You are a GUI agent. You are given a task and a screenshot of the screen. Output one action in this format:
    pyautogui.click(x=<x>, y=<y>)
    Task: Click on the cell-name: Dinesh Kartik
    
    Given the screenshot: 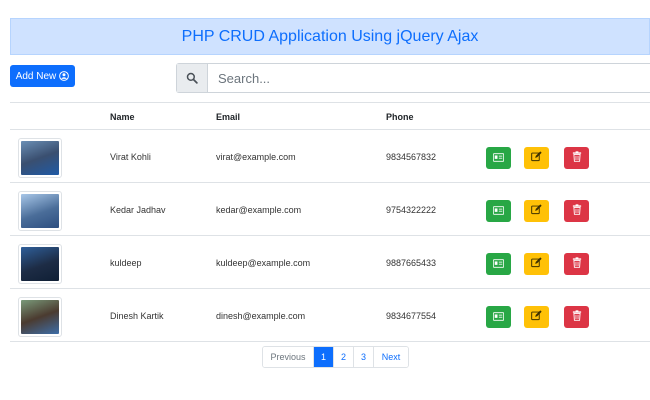 What is the action you would take?
    pyautogui.click(x=137, y=315)
    